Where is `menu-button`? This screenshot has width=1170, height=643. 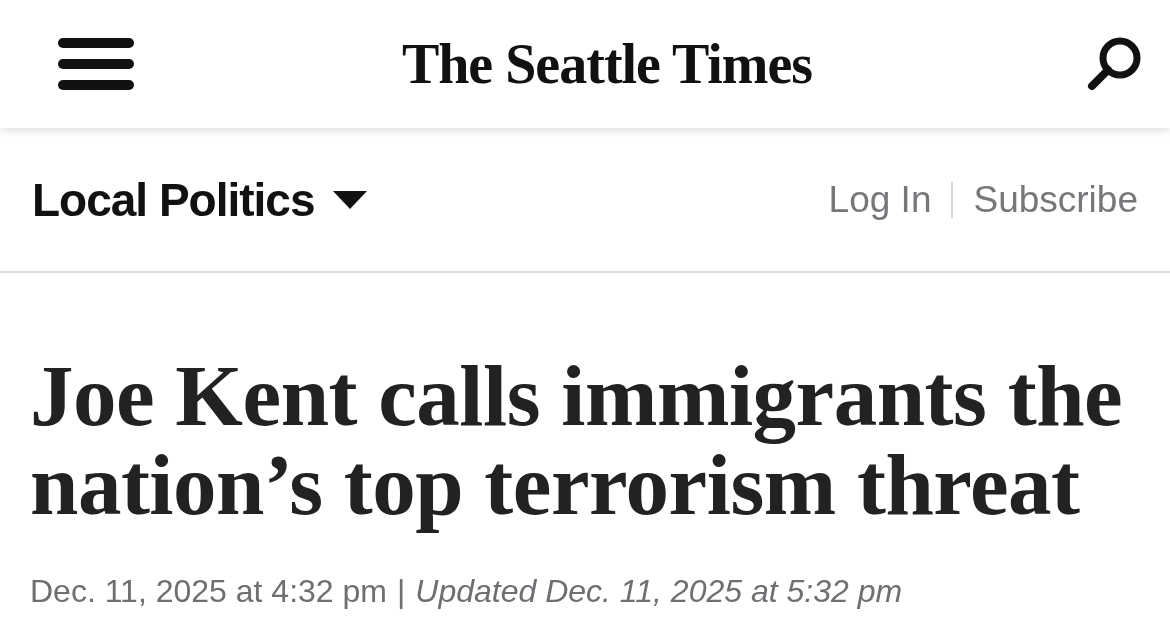
menu-button is located at coordinates (96, 64).